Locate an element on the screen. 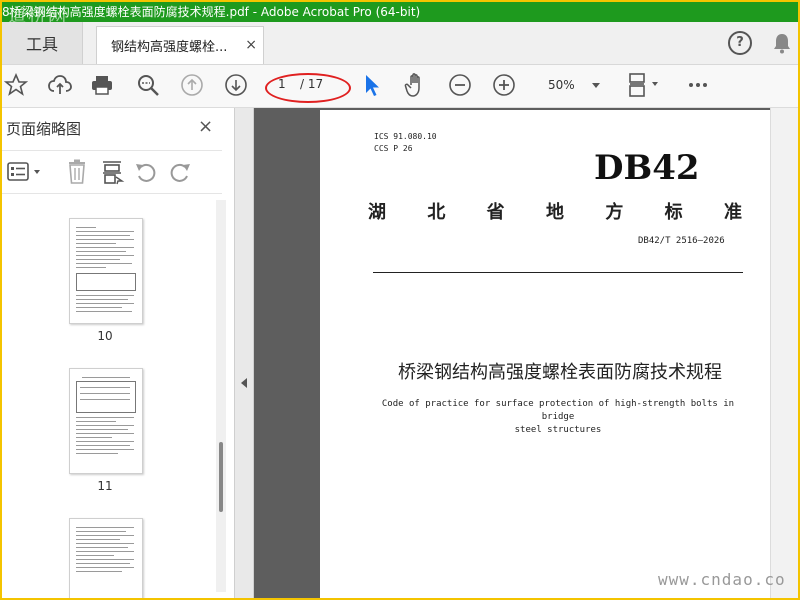 The width and height of the screenshot is (800, 600). star-icon is located at coordinates (16, 85).